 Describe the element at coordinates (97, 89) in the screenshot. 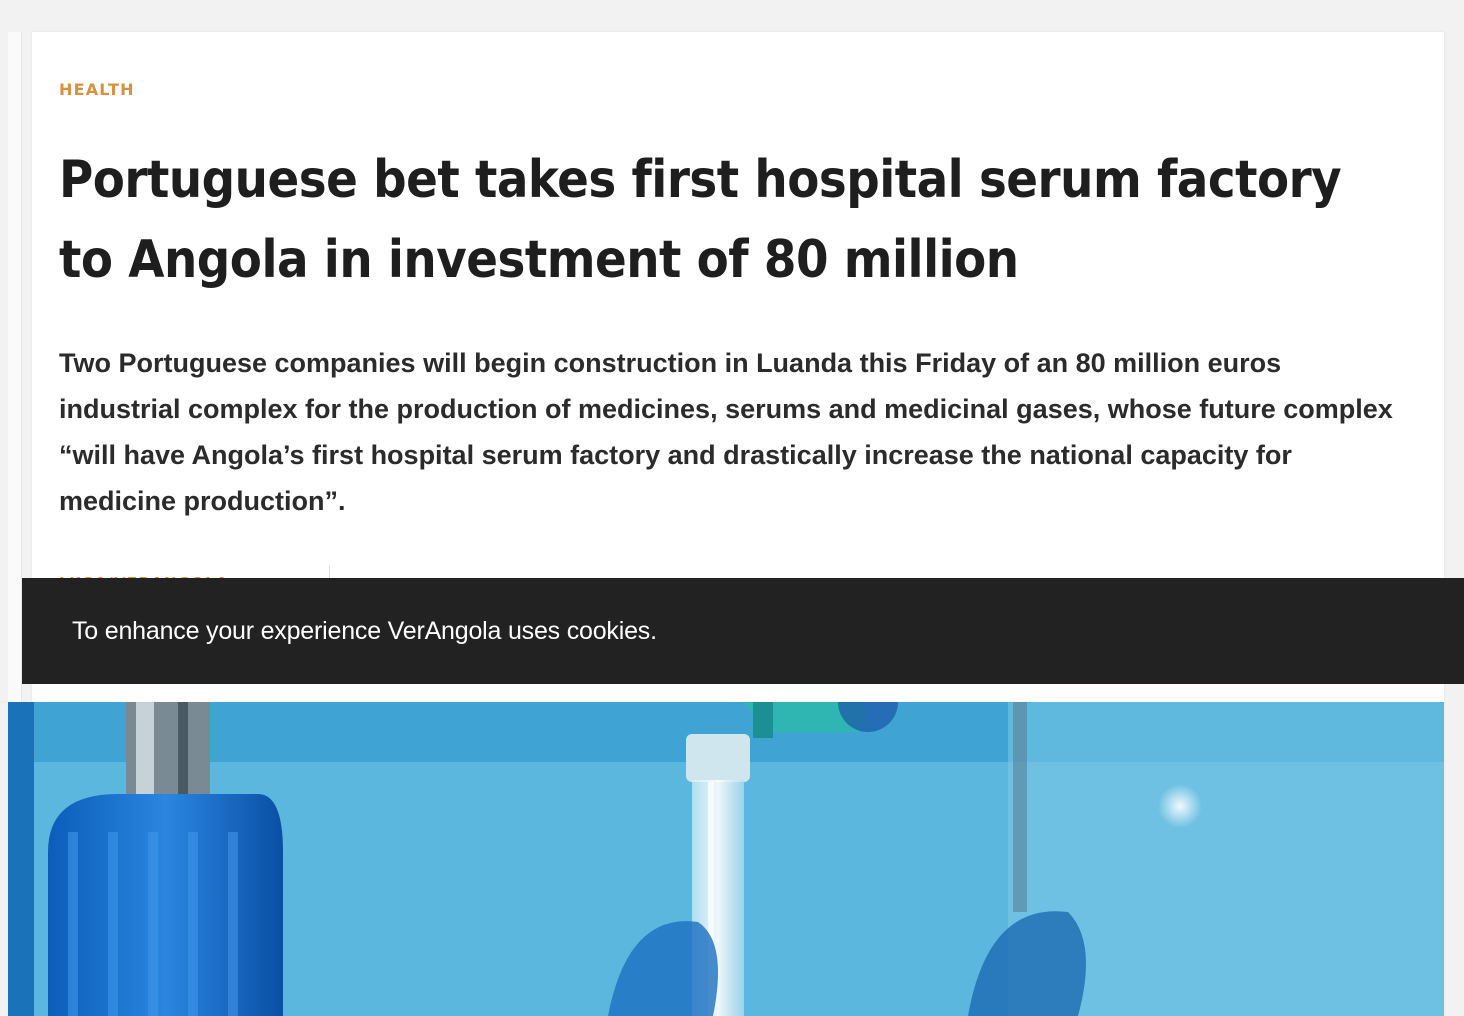

I see `category-label: HEALTH` at that location.